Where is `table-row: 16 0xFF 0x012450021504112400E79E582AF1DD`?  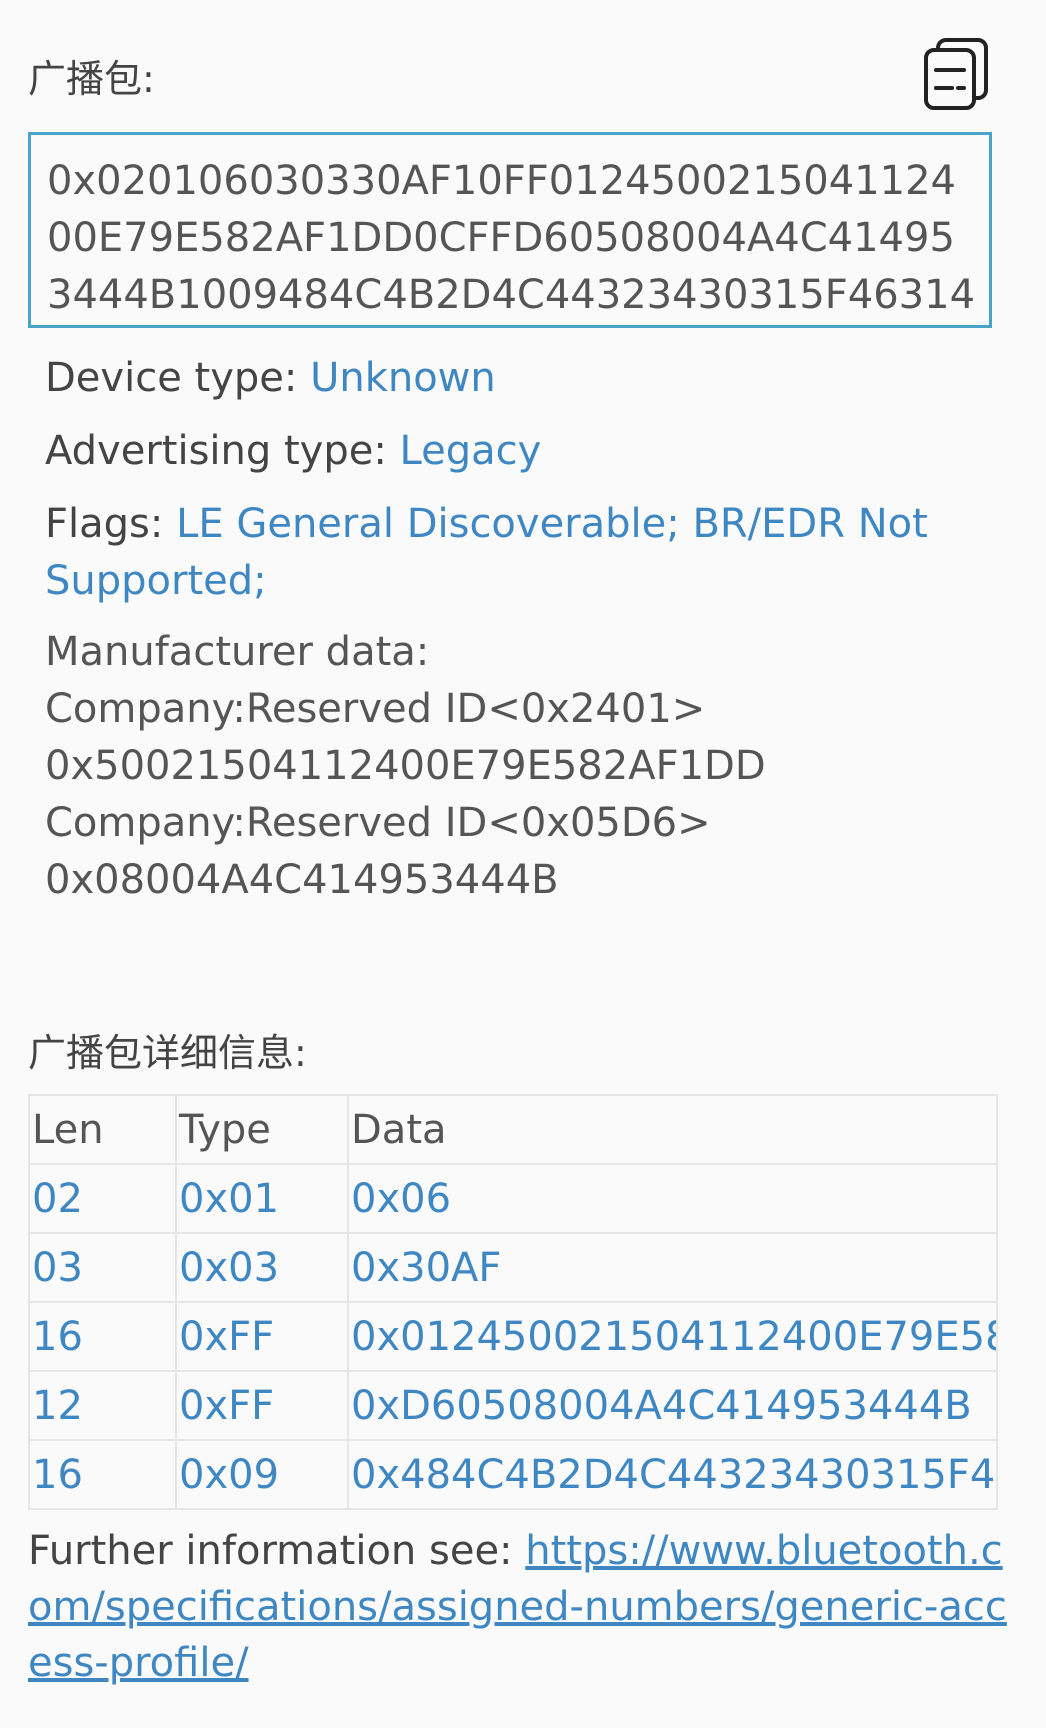 table-row: 16 0xFF 0x012450021504112400E79E582AF1DD is located at coordinates (513, 1336).